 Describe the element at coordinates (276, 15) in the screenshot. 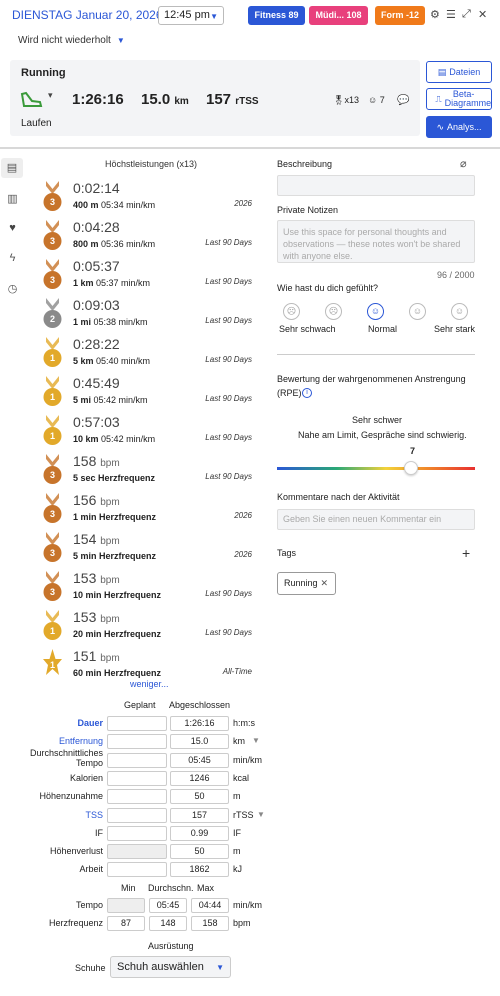

I see `fitness-badge: Fitness 89` at that location.